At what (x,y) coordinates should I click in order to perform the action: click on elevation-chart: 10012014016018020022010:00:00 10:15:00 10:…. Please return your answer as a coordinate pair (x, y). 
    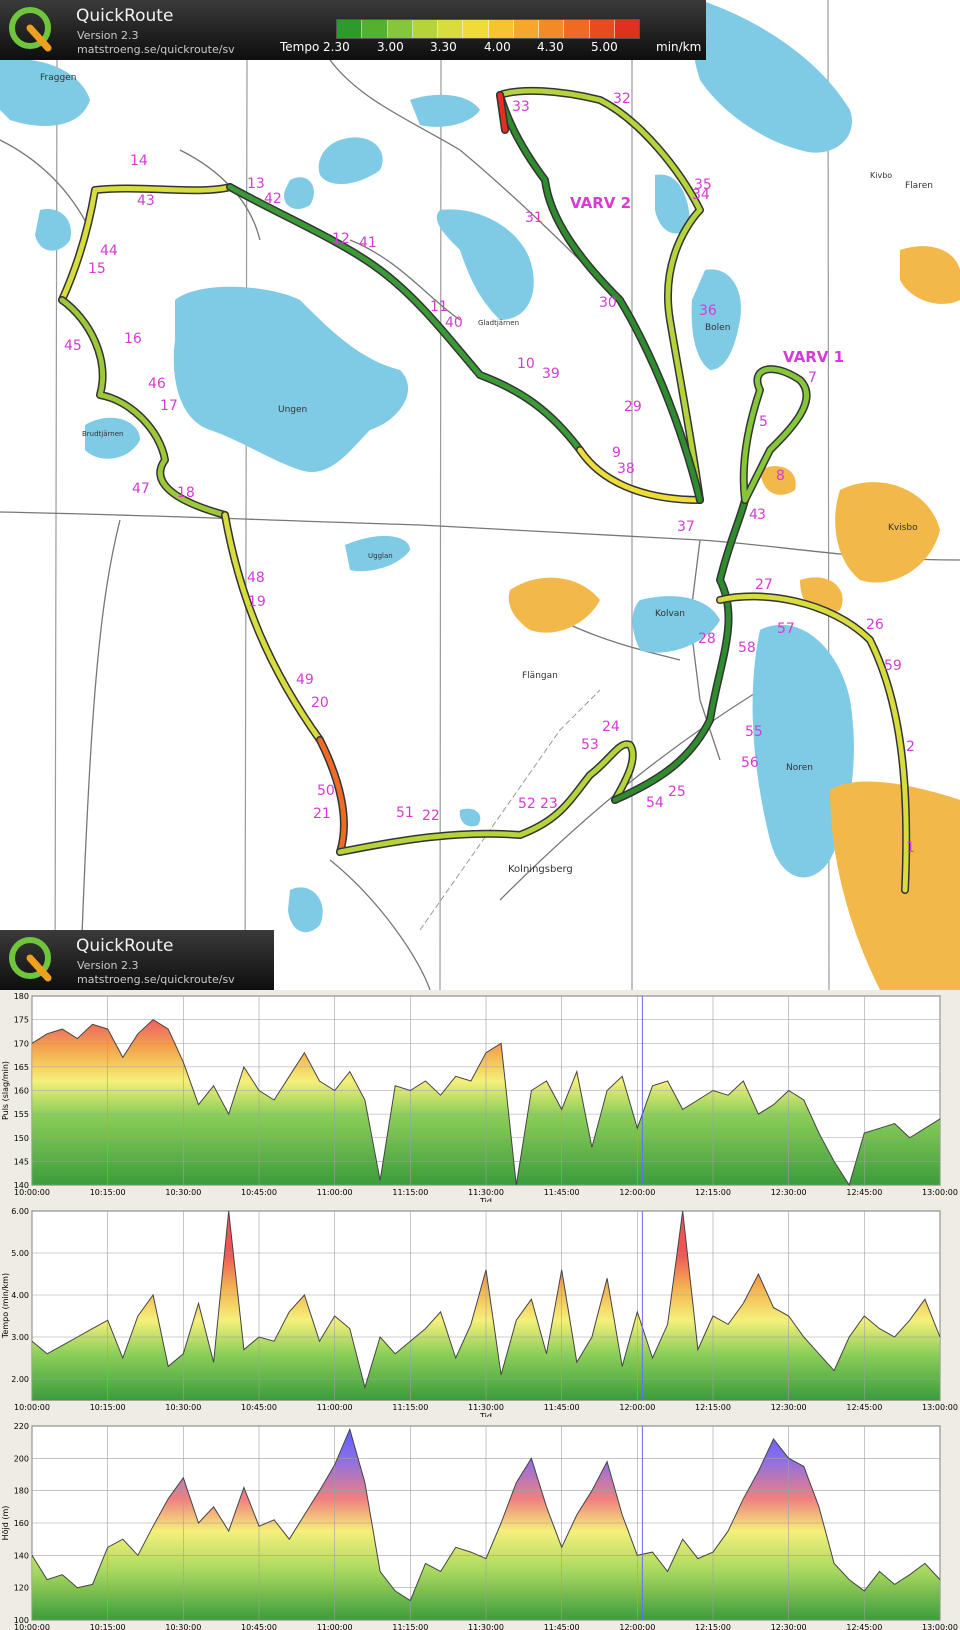
    Looking at the image, I should click on (479, 1526).